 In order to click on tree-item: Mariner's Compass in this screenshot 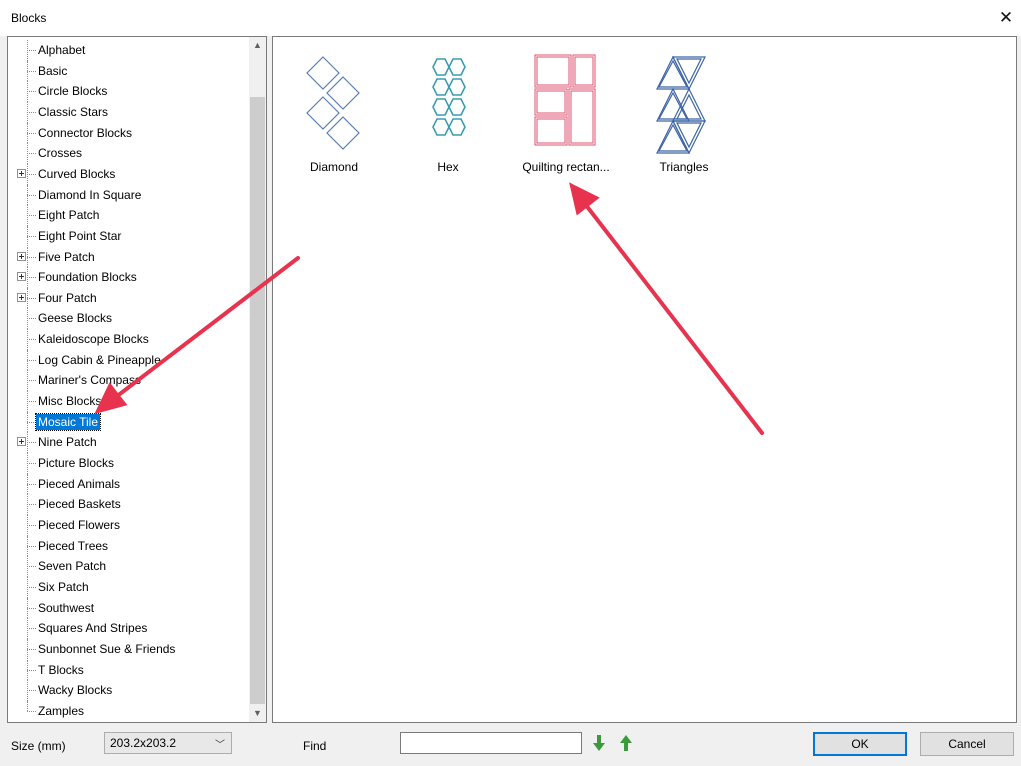, I will do `click(128, 381)`.